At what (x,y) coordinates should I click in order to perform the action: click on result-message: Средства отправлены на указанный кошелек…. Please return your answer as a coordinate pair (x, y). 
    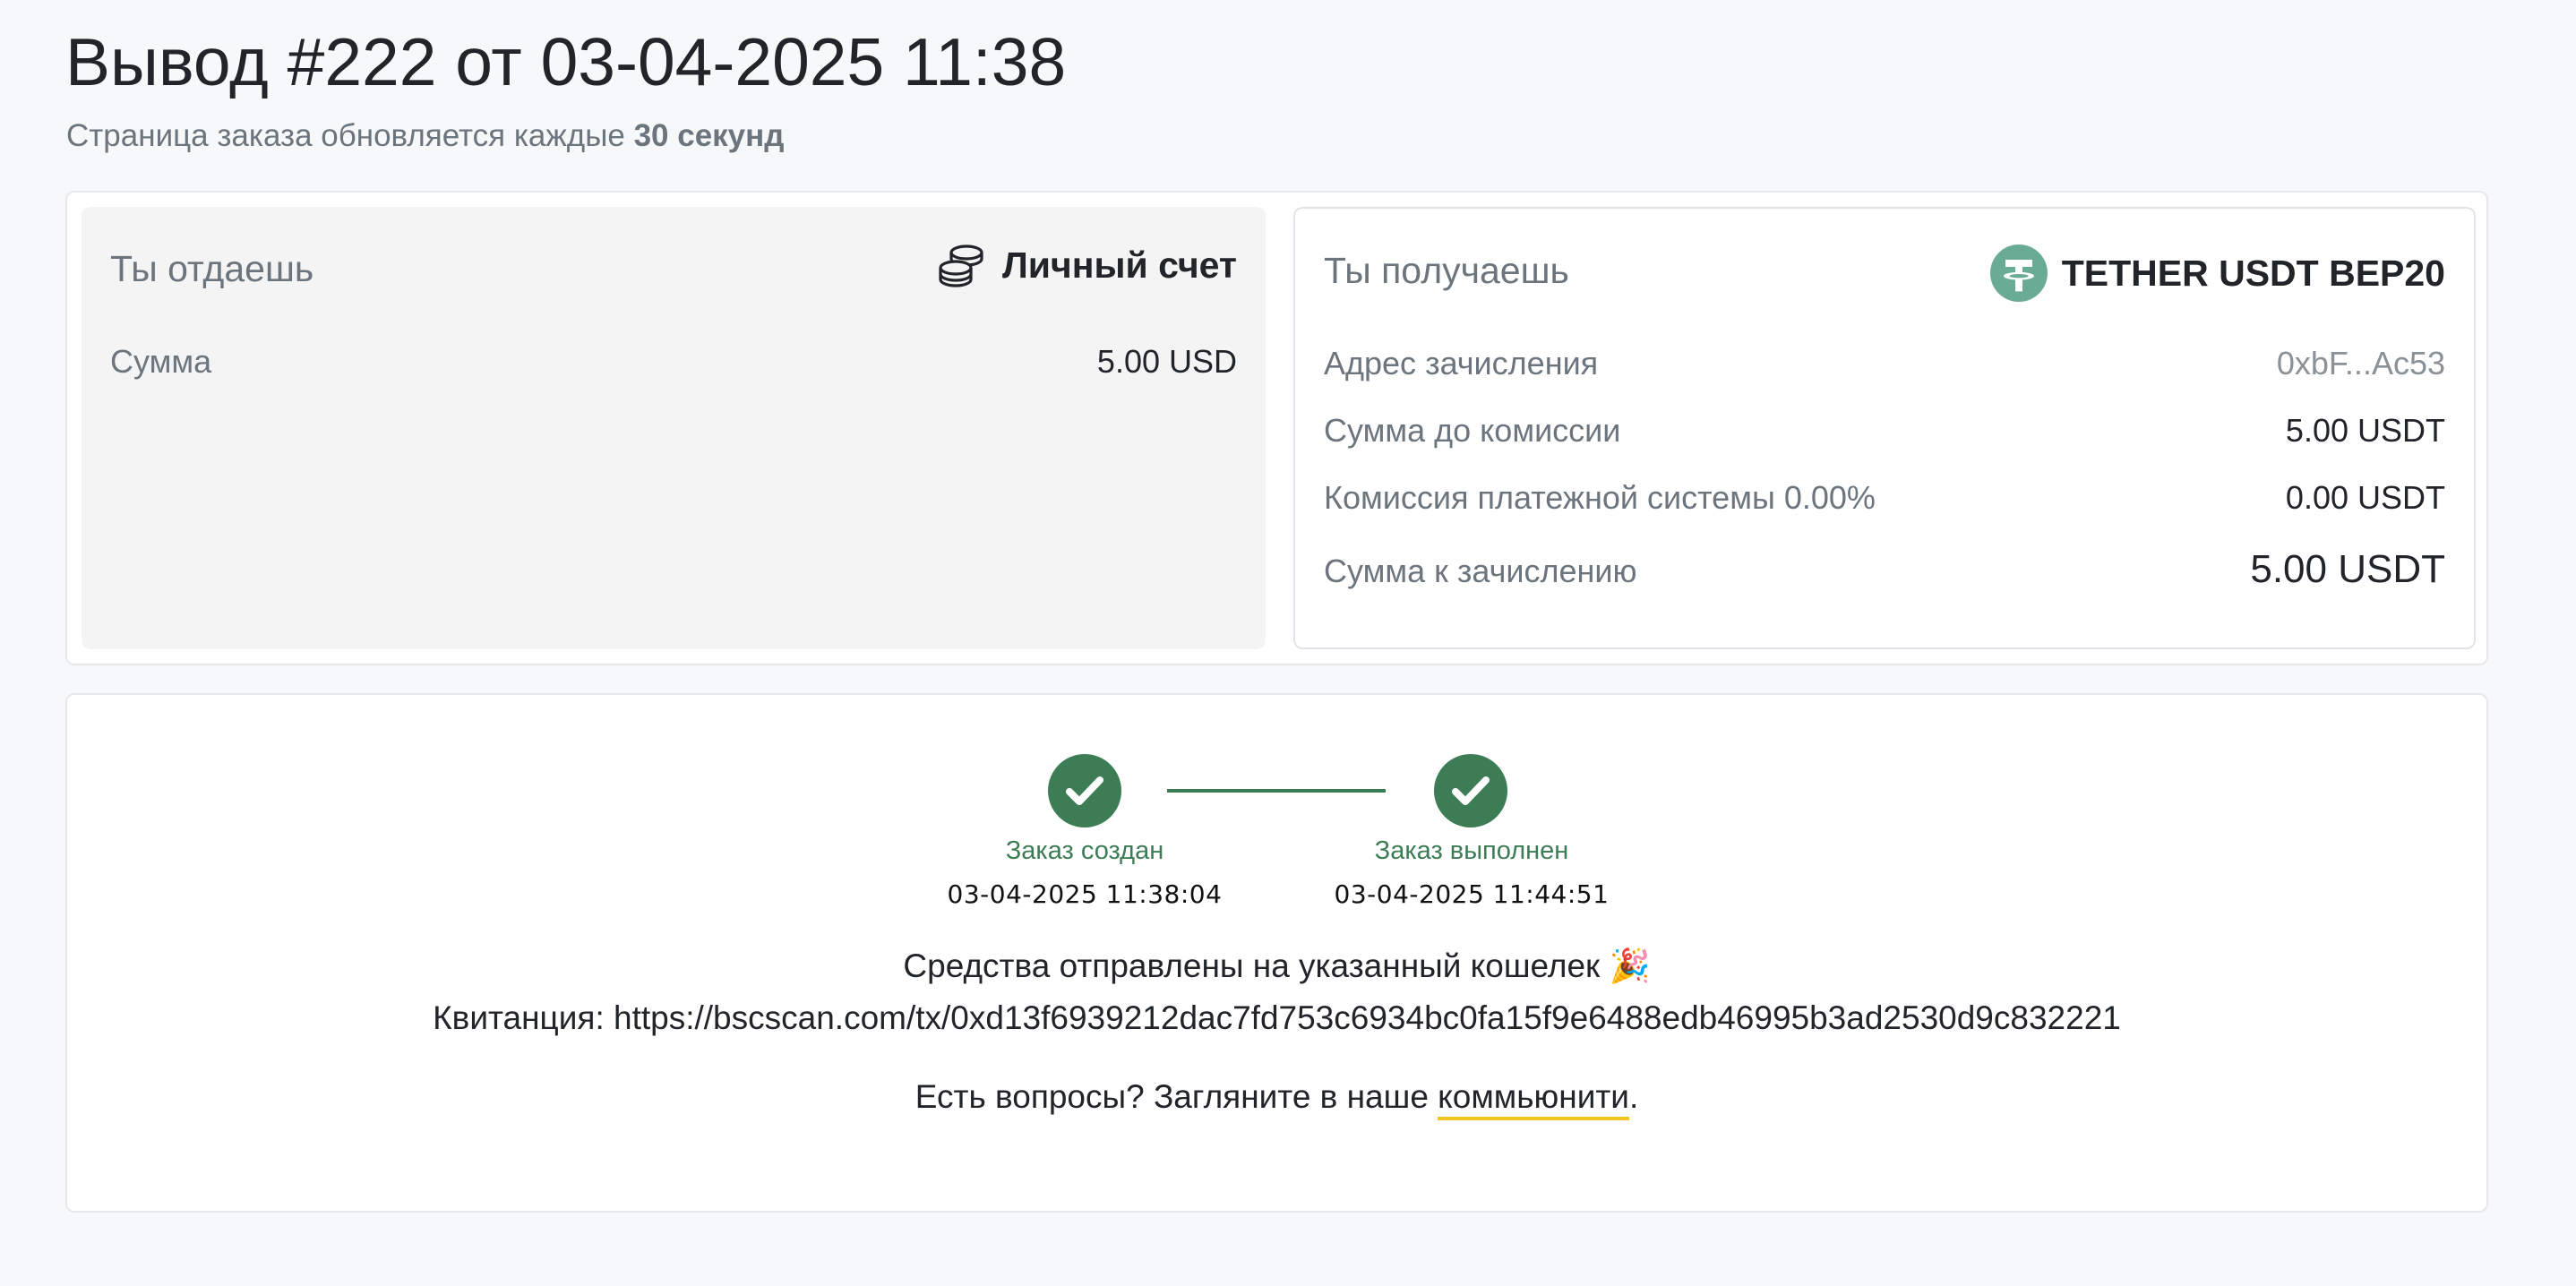
    Looking at the image, I should click on (1277, 966).